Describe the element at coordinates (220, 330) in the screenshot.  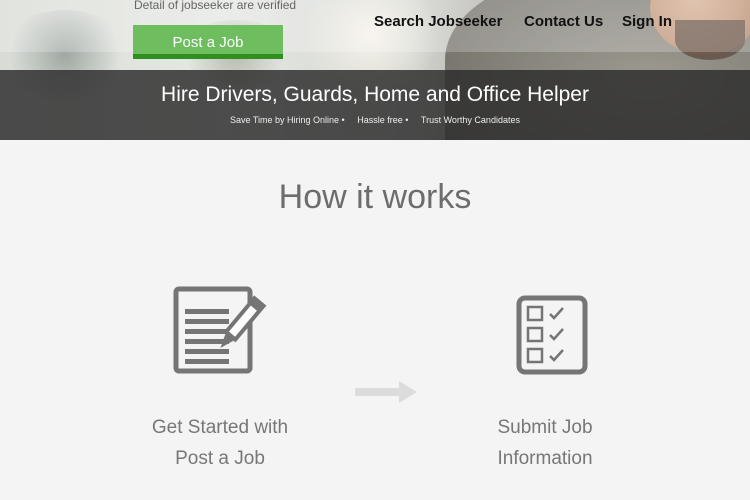
I see `document-edit-icon` at that location.